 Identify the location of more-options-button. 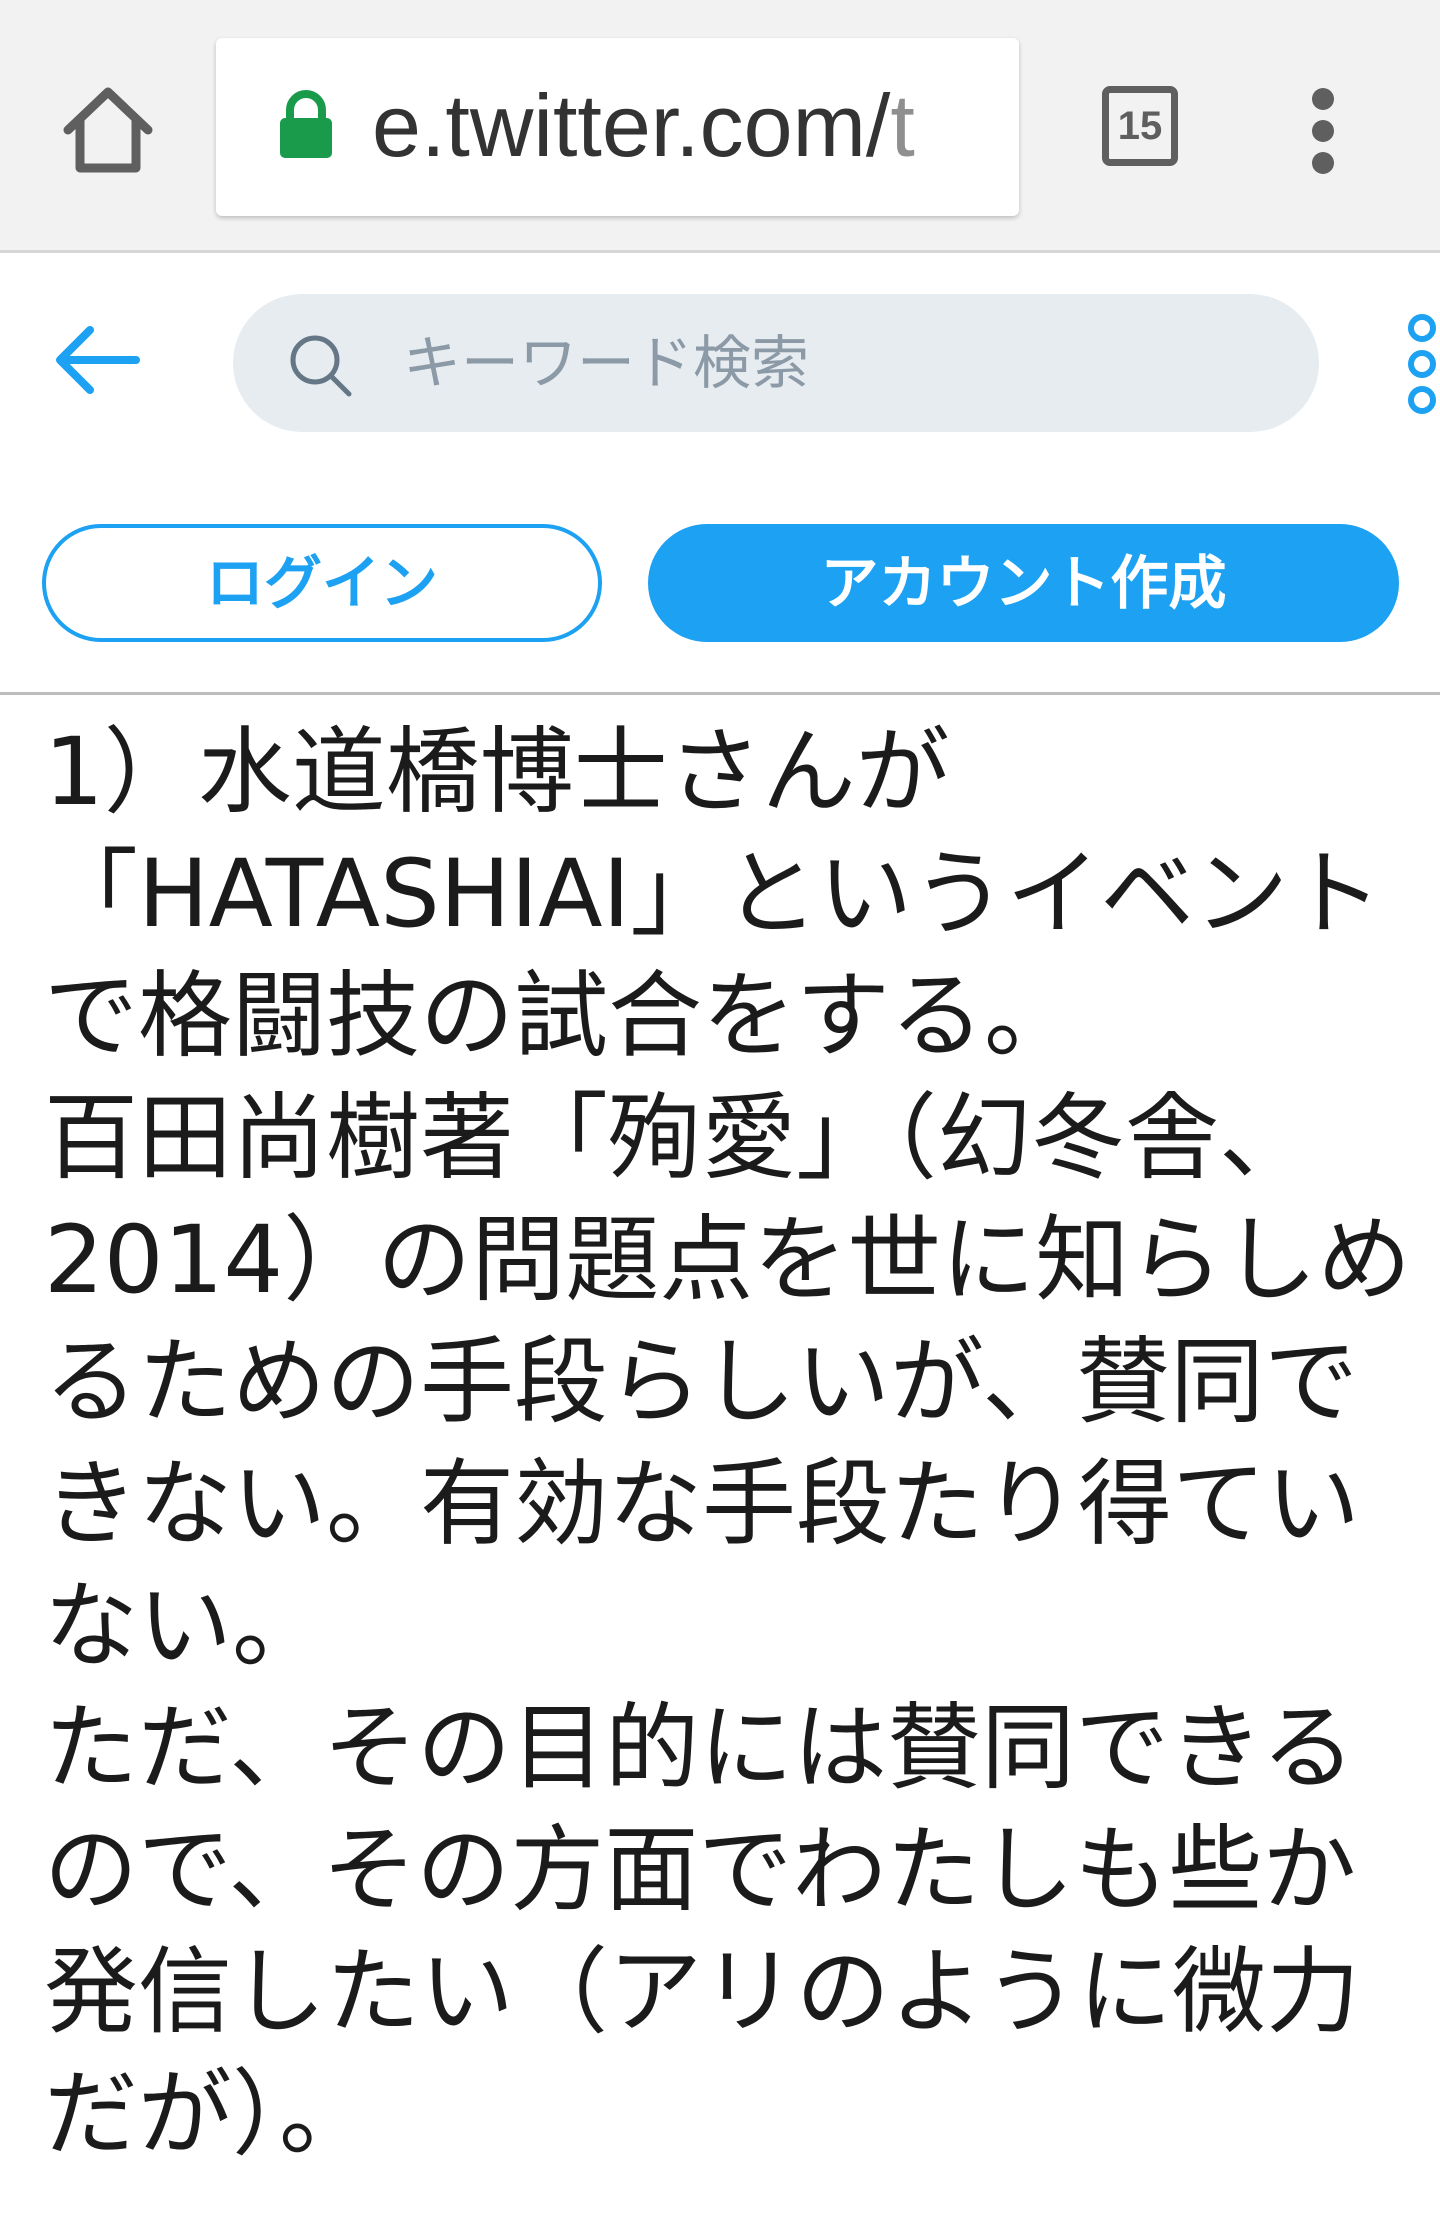
(1421, 367).